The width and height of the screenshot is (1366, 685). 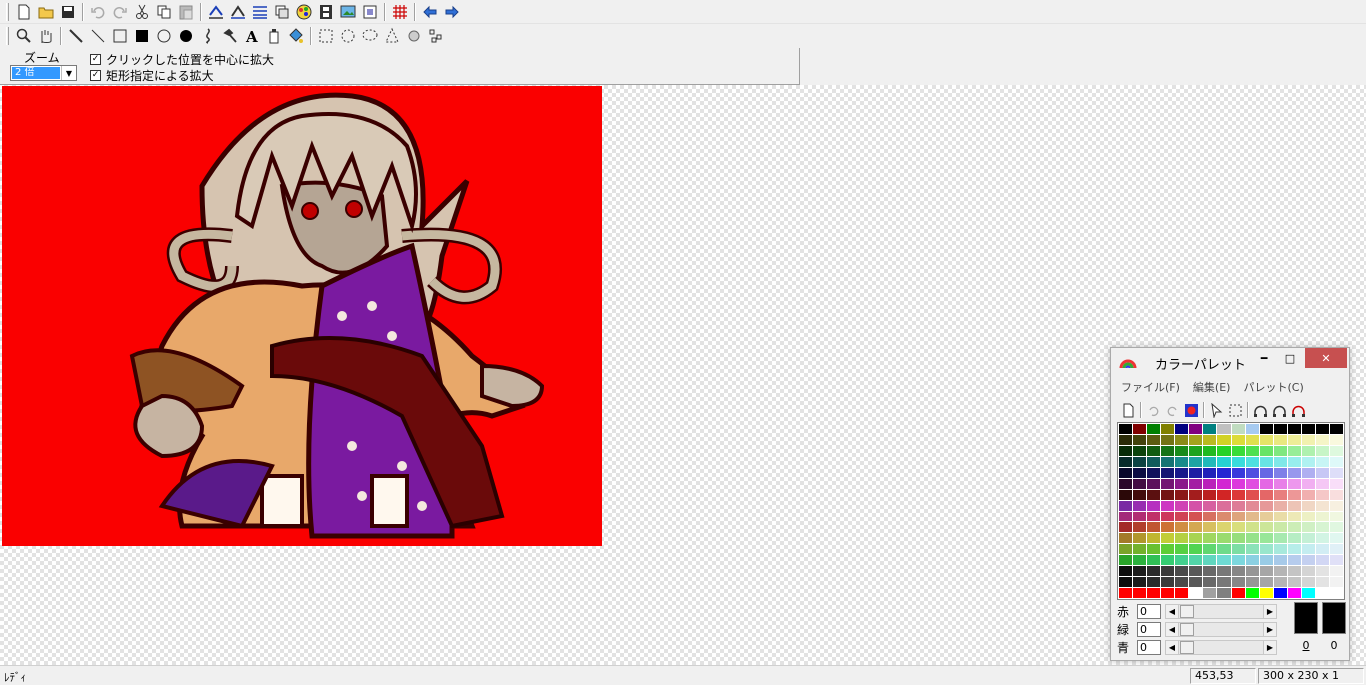 I want to click on arrow-right-icon: ▶, so click(x=1269, y=611).